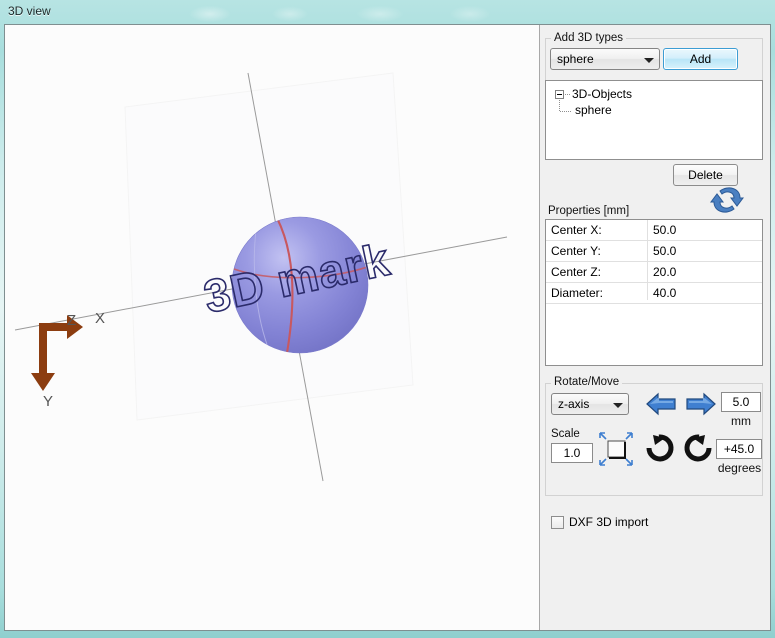 The width and height of the screenshot is (775, 638). What do you see at coordinates (576, 251) in the screenshot?
I see `property-key: Center Y:` at bounding box center [576, 251].